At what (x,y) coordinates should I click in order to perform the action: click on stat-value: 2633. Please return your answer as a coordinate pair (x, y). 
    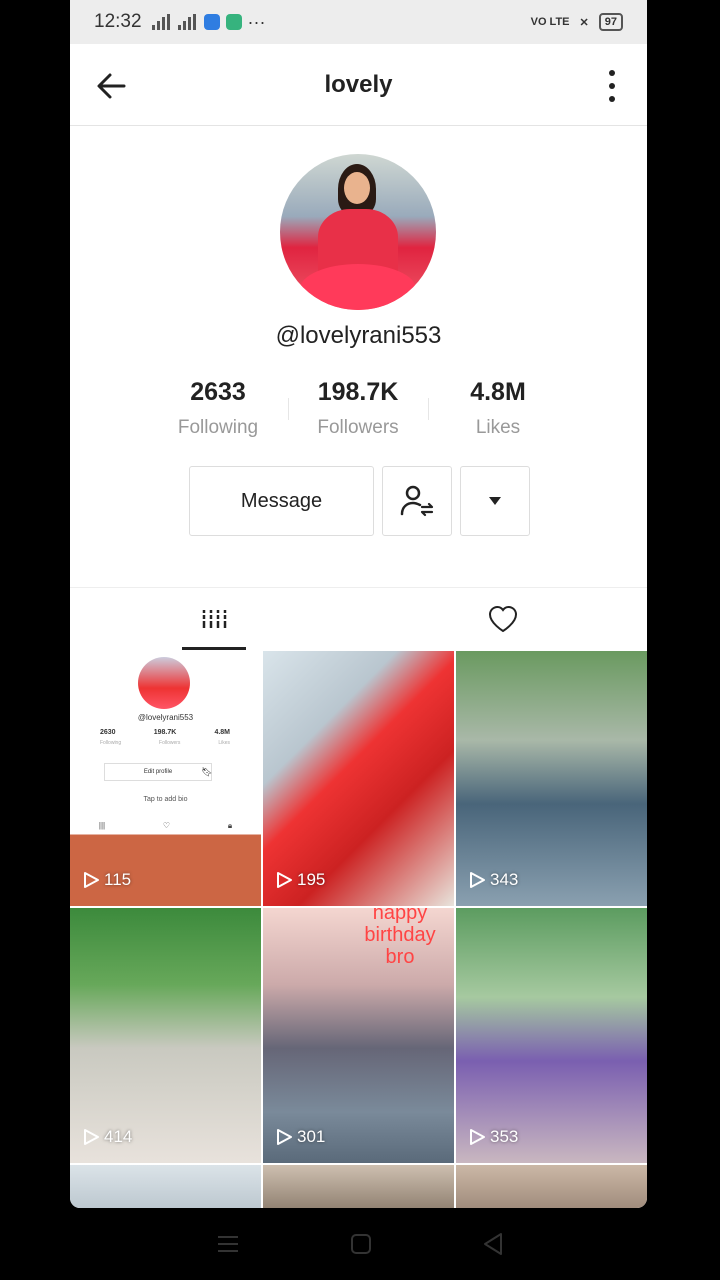
    Looking at the image, I should click on (218, 392).